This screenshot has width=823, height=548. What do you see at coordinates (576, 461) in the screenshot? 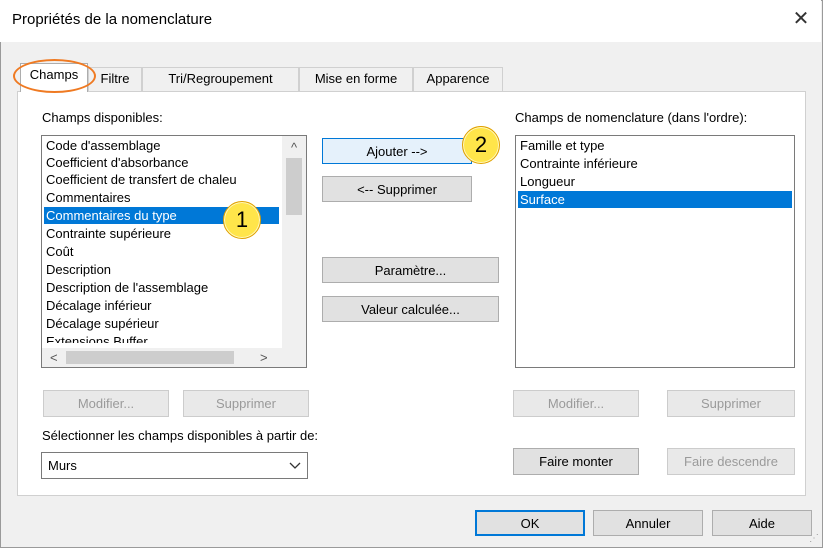
I see `move-up-button: Faire monter` at bounding box center [576, 461].